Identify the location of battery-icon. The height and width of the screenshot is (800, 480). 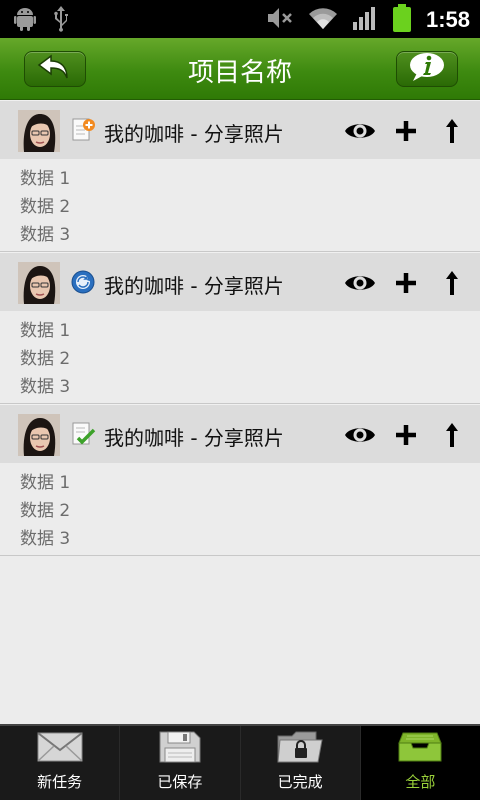
(402, 20).